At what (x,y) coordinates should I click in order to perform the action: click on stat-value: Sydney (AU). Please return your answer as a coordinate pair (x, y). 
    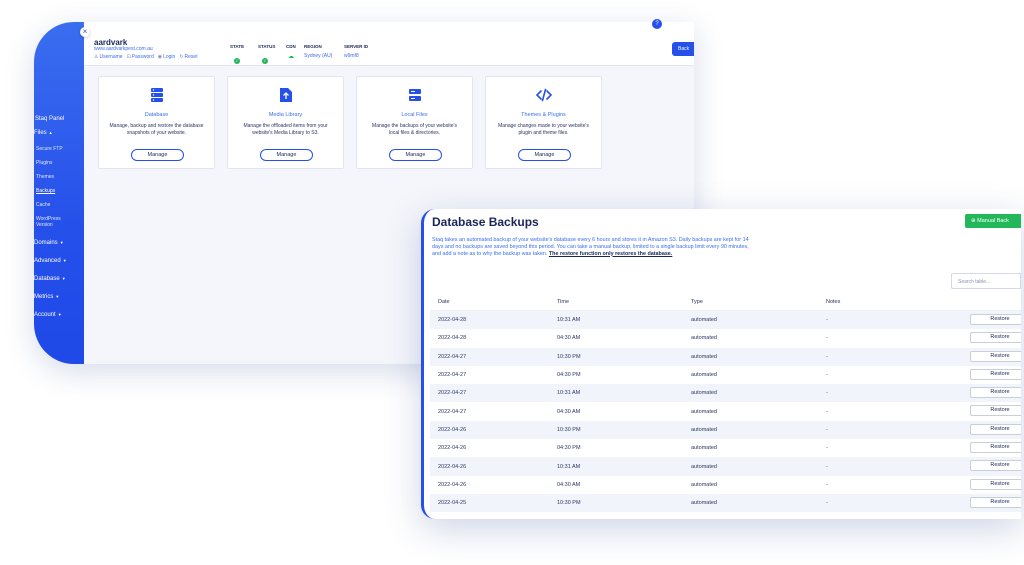
    Looking at the image, I should click on (318, 56).